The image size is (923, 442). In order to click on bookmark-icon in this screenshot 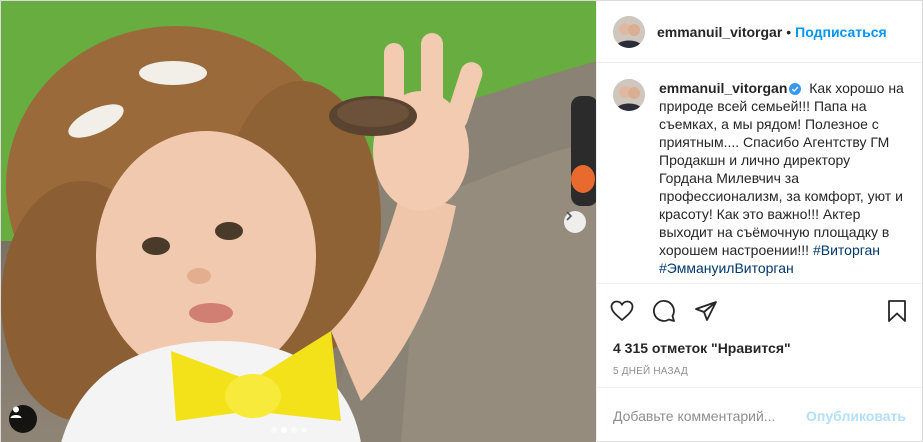, I will do `click(897, 310)`.